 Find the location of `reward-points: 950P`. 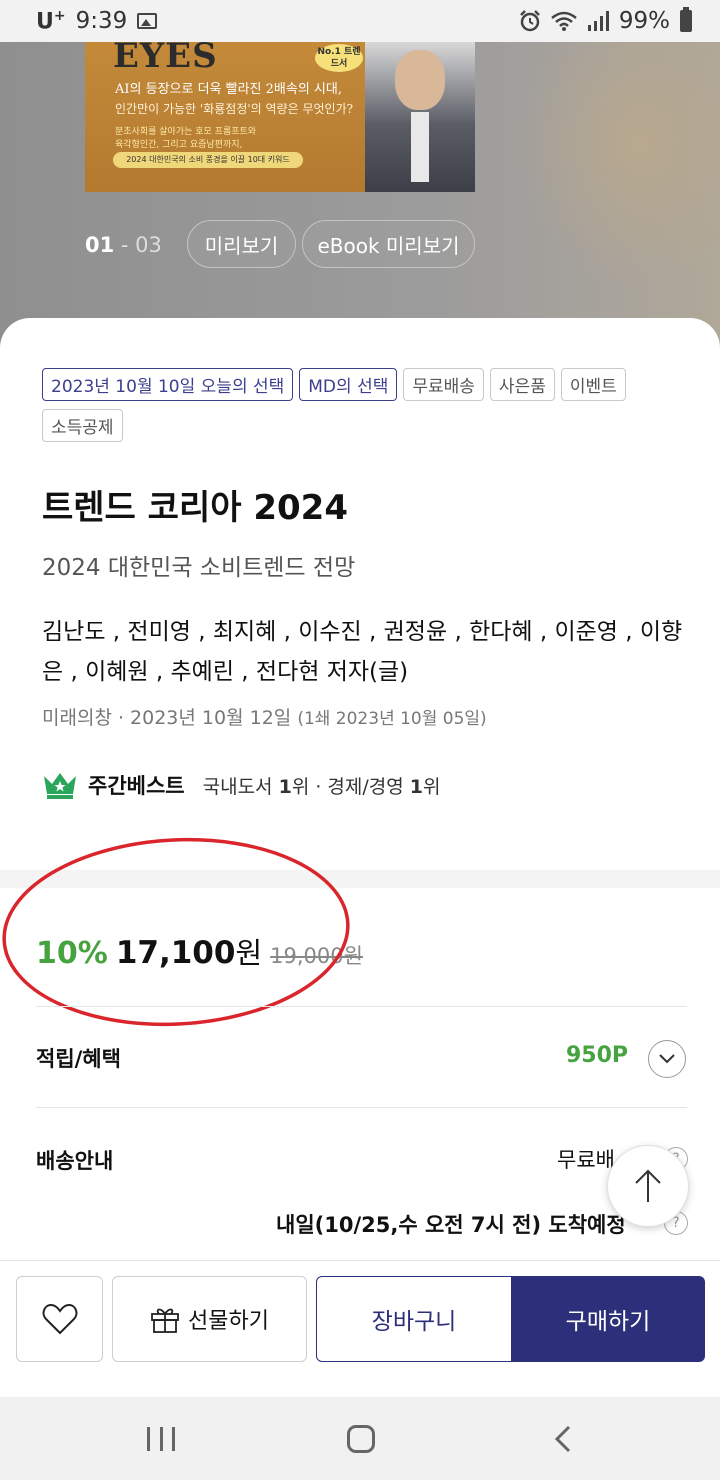

reward-points: 950P is located at coordinates (596, 1055).